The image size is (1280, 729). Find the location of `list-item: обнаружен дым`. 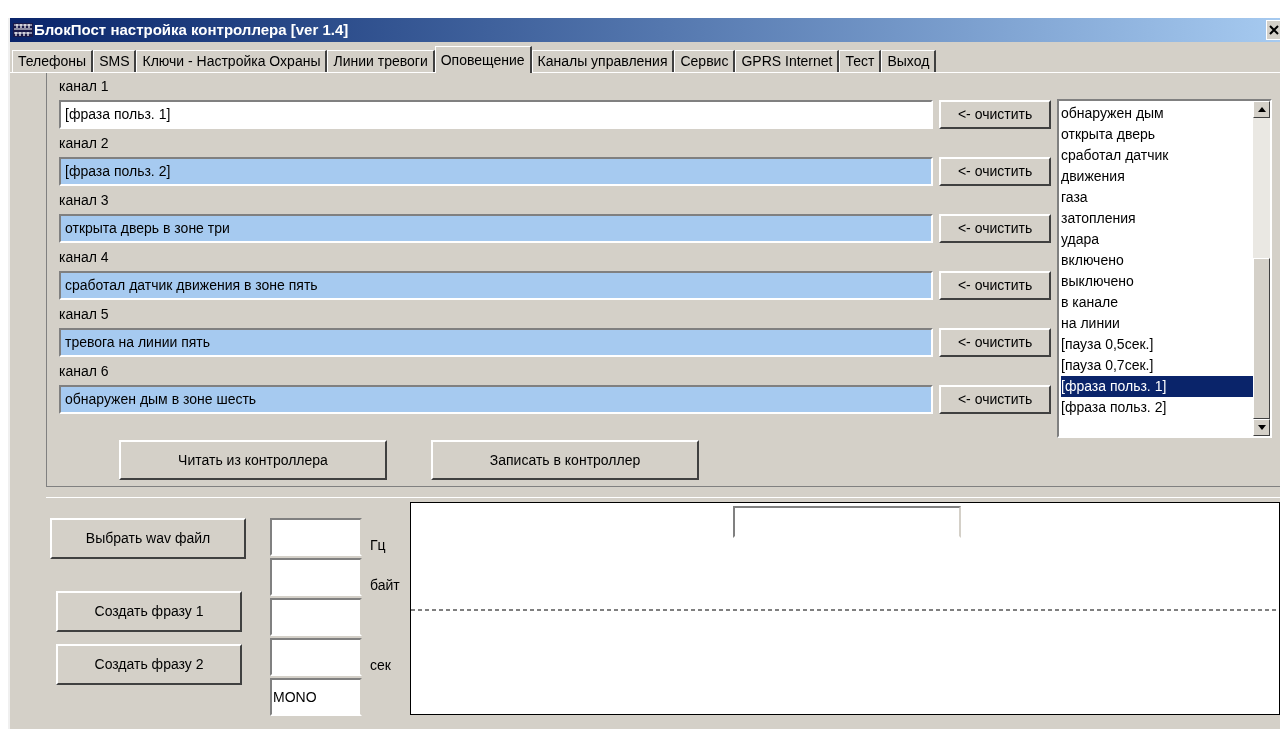

list-item: обнаружен дым is located at coordinates (1157, 113).